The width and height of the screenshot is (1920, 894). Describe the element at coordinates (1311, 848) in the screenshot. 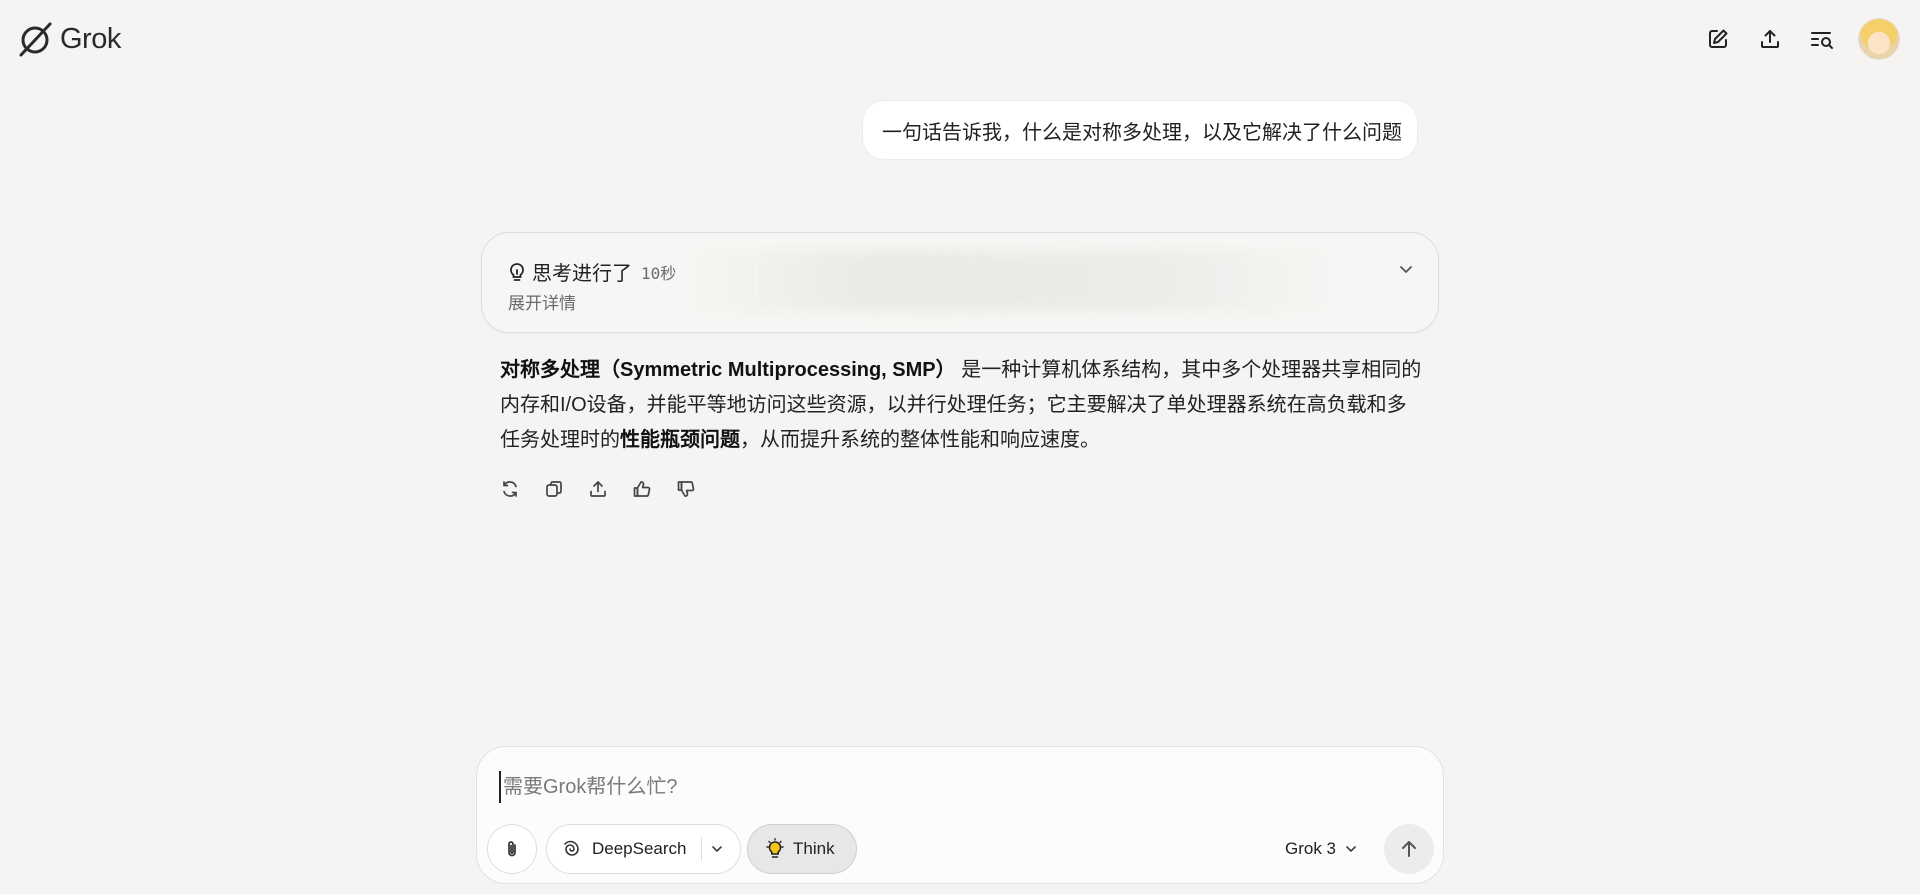

I see `model-label: Grok 3` at that location.